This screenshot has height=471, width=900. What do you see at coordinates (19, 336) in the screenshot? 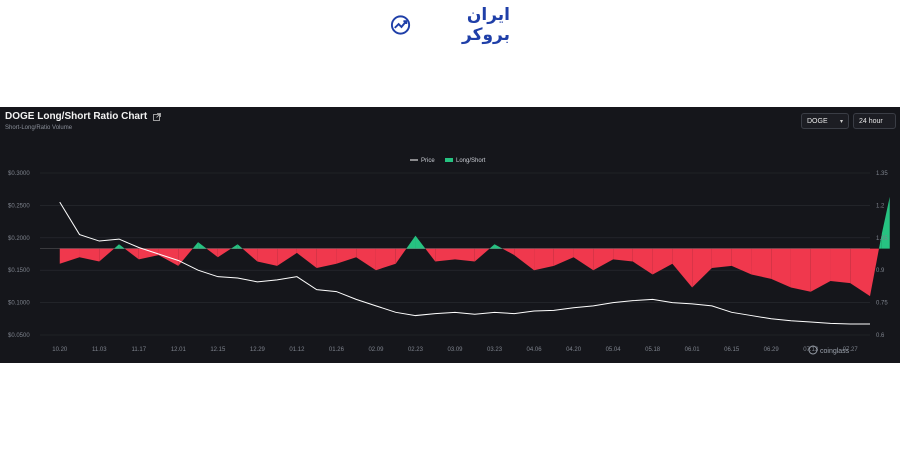
I see `y-left-tick-label: $0.0500` at bounding box center [19, 336].